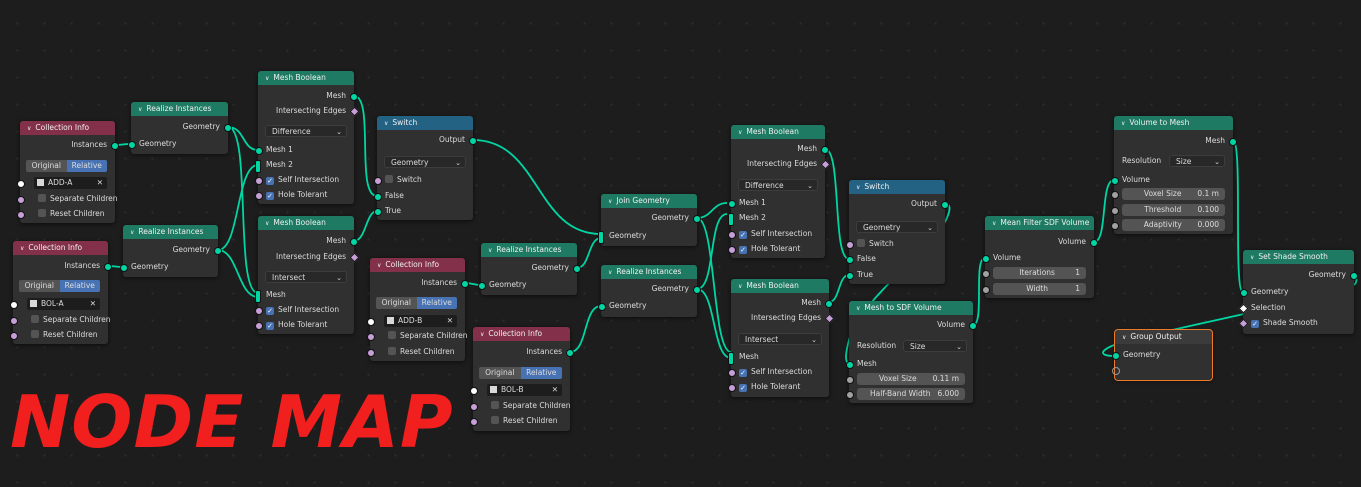  Describe the element at coordinates (423, 180) in the screenshot. I see `switch-checkbox: Switch` at that location.